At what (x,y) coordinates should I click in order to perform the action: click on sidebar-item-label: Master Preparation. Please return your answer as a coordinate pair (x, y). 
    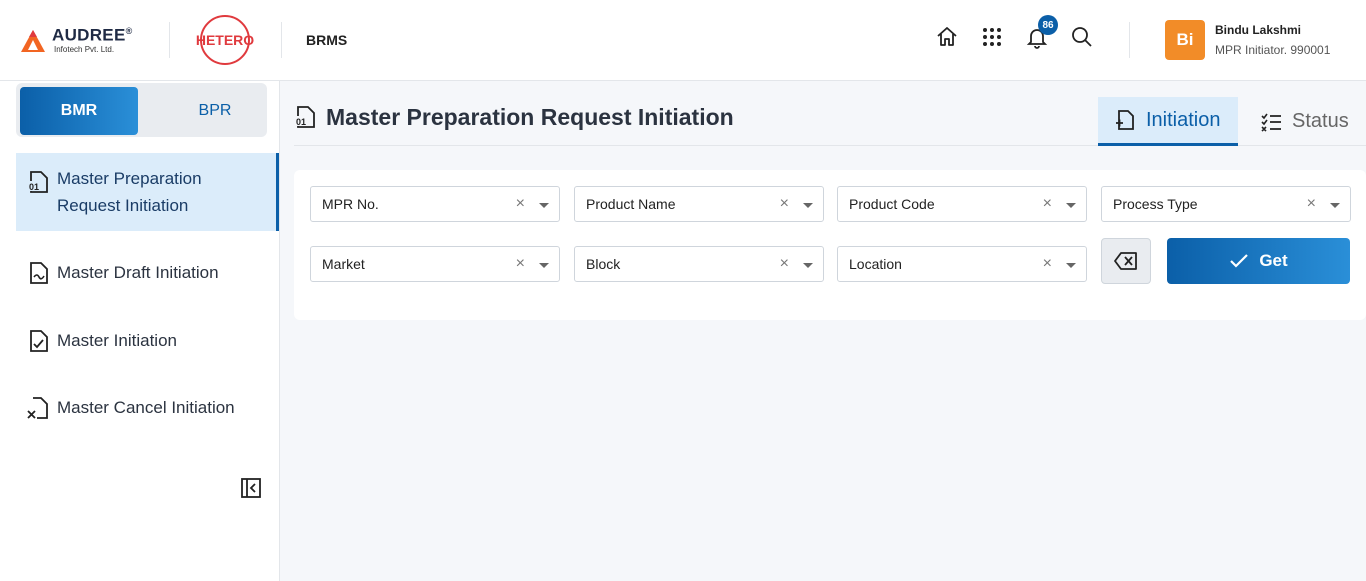
    Looking at the image, I should click on (129, 178).